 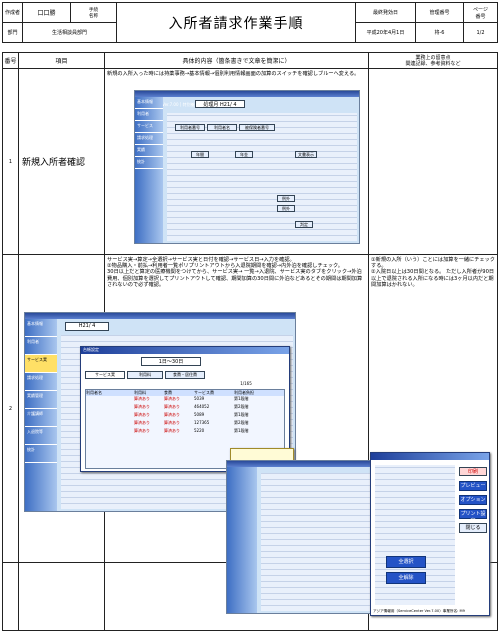 I want to click on sidebar-item: 介護講師, so click(x=41, y=418).